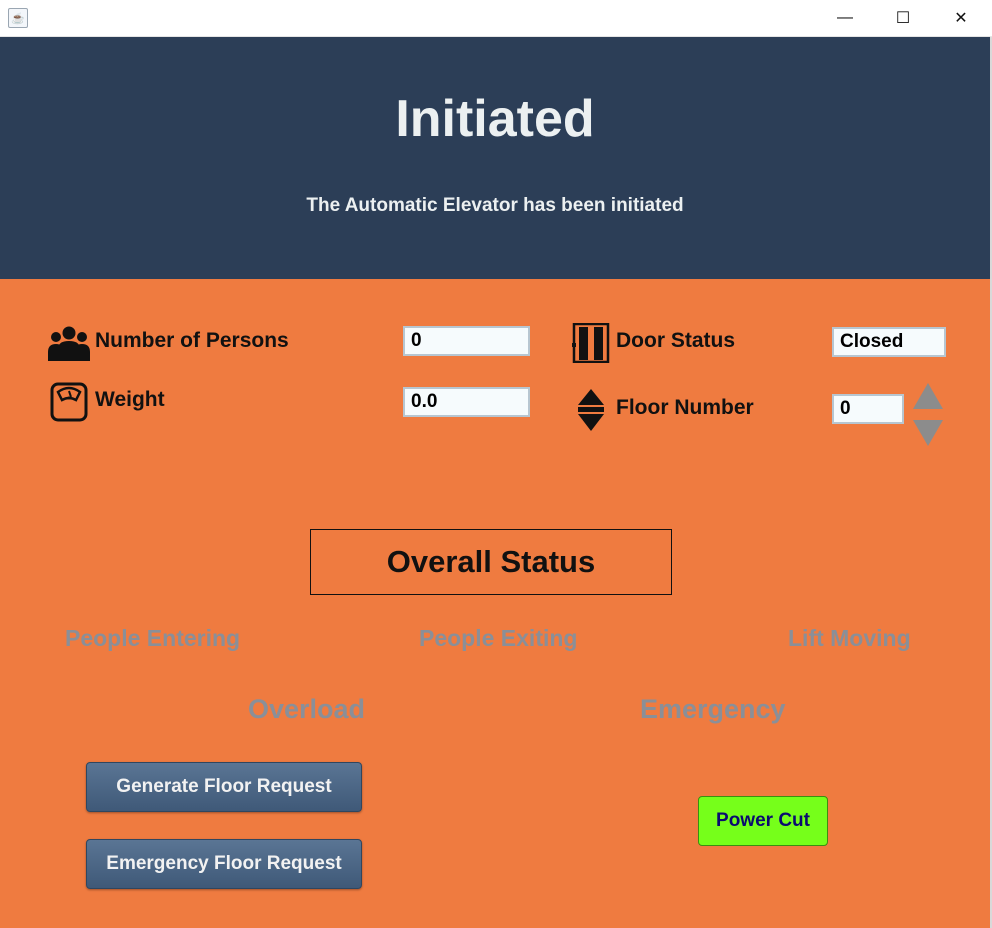 Image resolution: width=992 pixels, height=928 pixels. Describe the element at coordinates (466, 341) in the screenshot. I see `persons-field: 0` at that location.